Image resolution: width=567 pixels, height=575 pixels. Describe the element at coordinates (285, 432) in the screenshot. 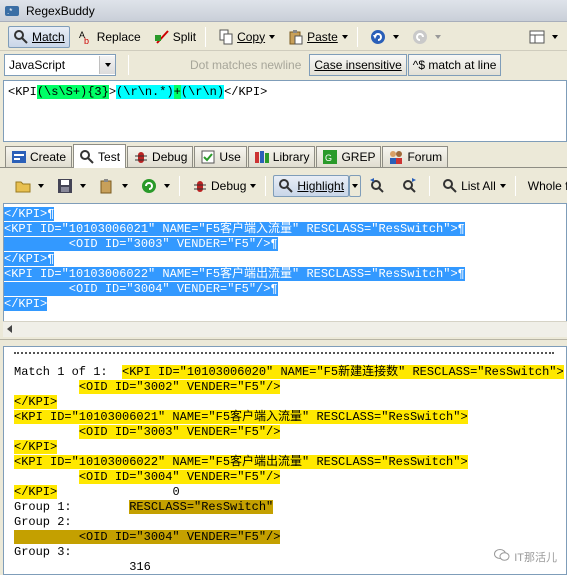

I see `match-row: <OID ID="3003" VENDER="F5"/>` at that location.